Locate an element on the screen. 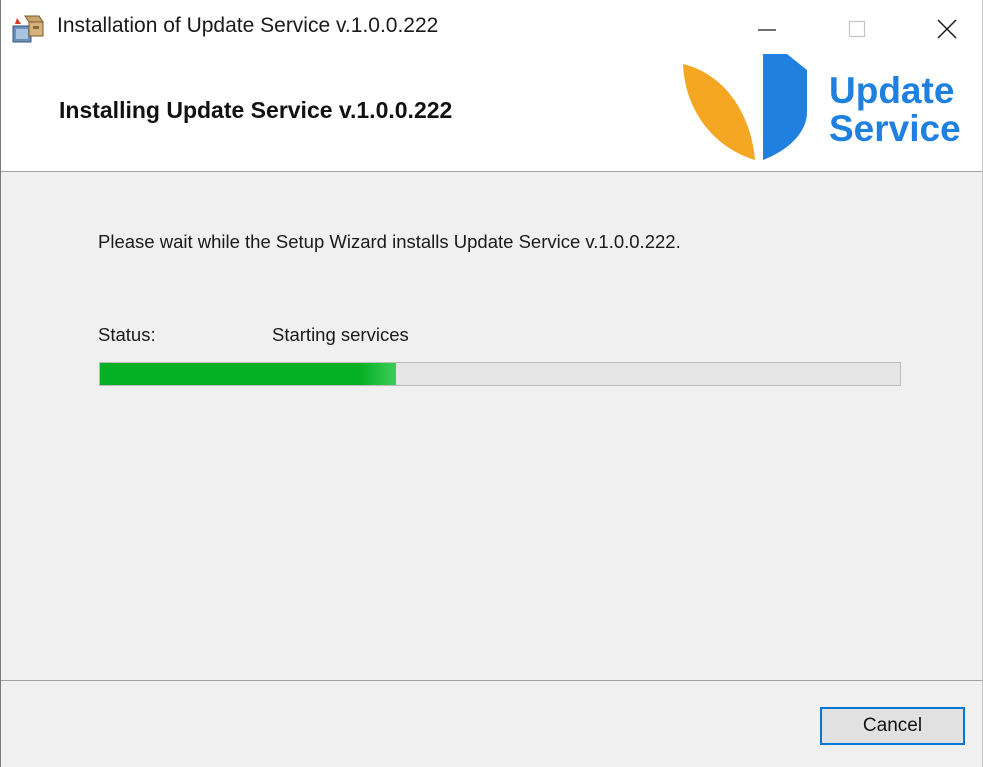 The image size is (983, 767). update-service-logo-icon is located at coordinates (745, 107).